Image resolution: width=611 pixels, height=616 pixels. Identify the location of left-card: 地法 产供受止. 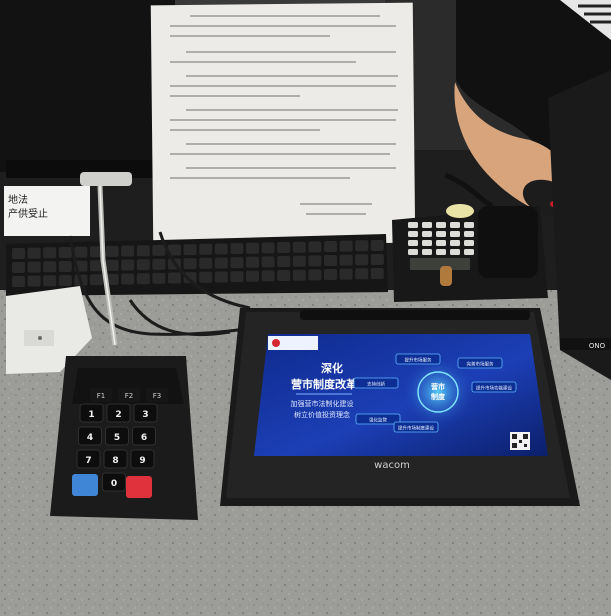
(47, 211).